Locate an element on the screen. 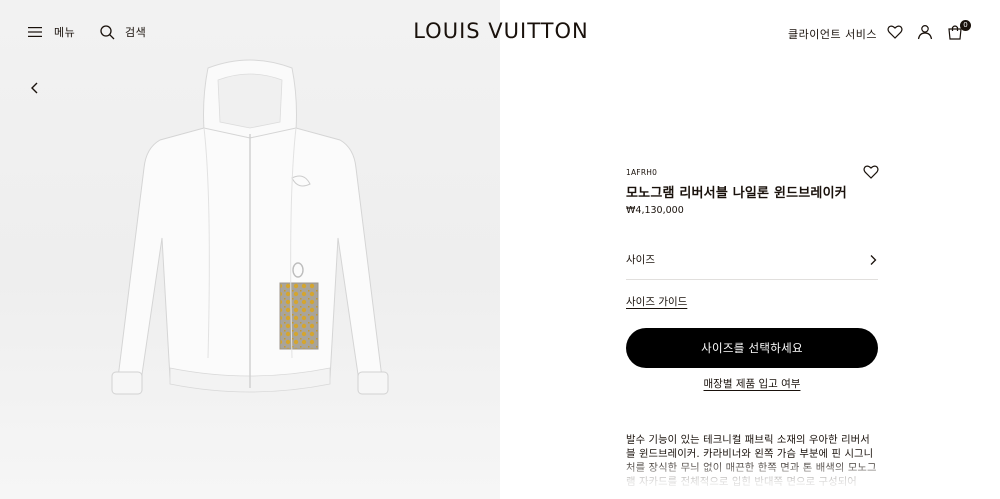 The image size is (1000, 499). menu-button: 메뉴 is located at coordinates (51, 32).